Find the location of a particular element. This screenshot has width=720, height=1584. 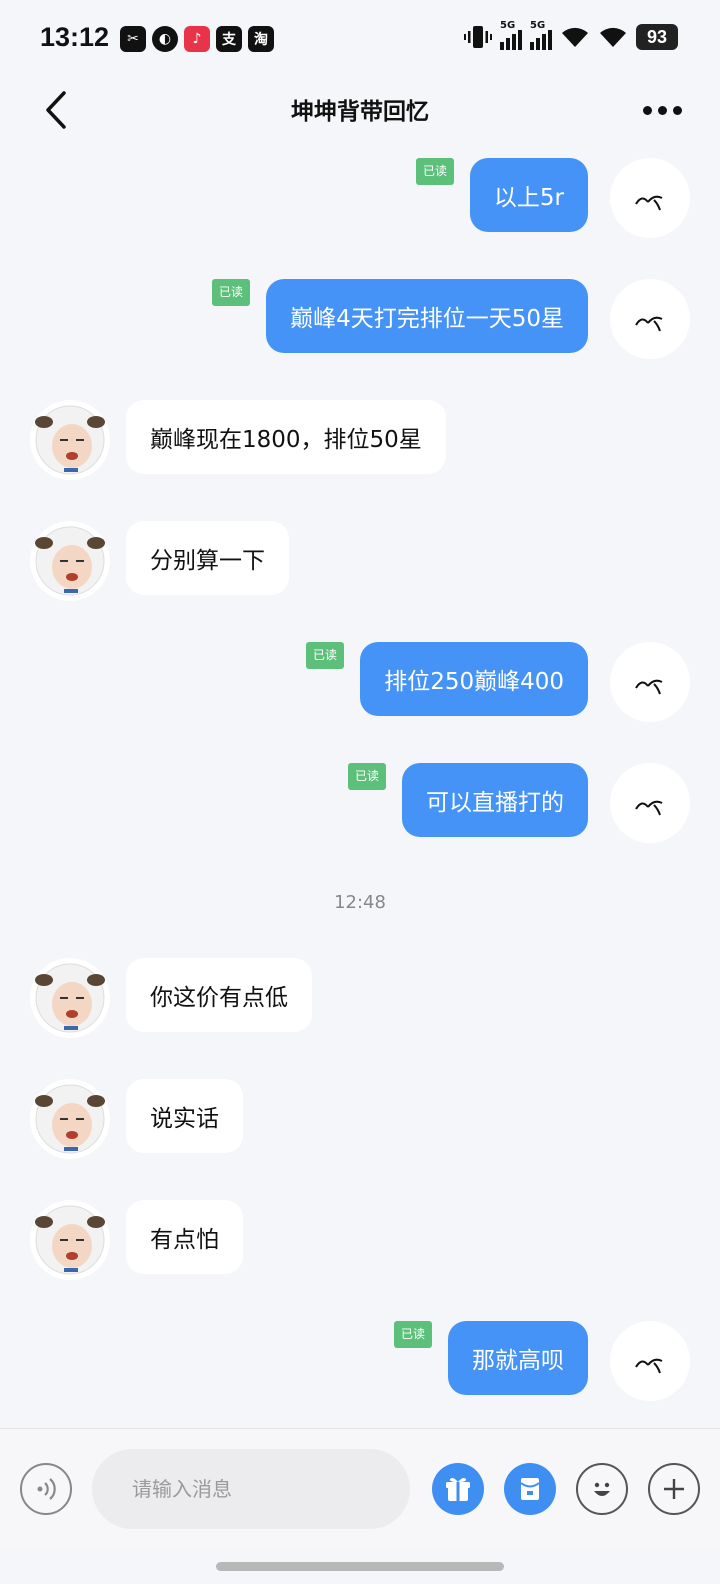

more-options-button is located at coordinates (662, 110).